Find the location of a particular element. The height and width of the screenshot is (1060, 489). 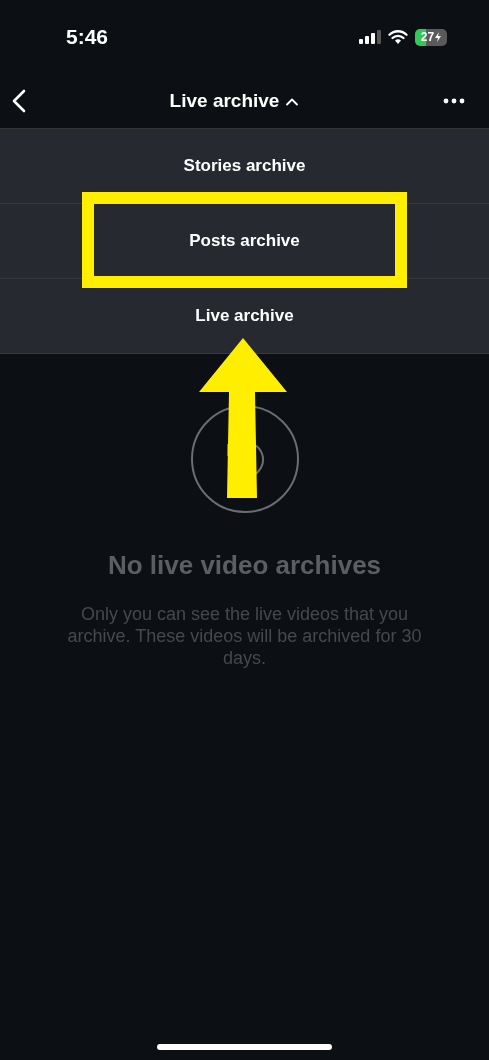

status-time: 5:46 is located at coordinates (87, 37).